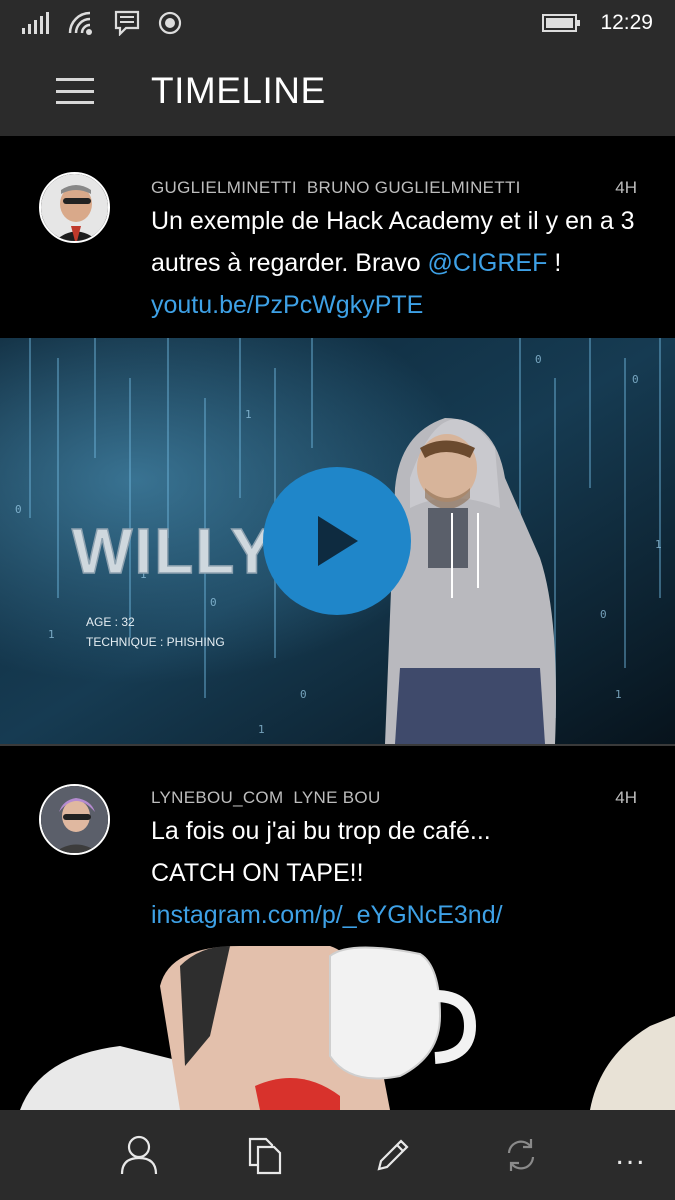 The width and height of the screenshot is (675, 1200). I want to click on signal-icon, so click(35, 23).